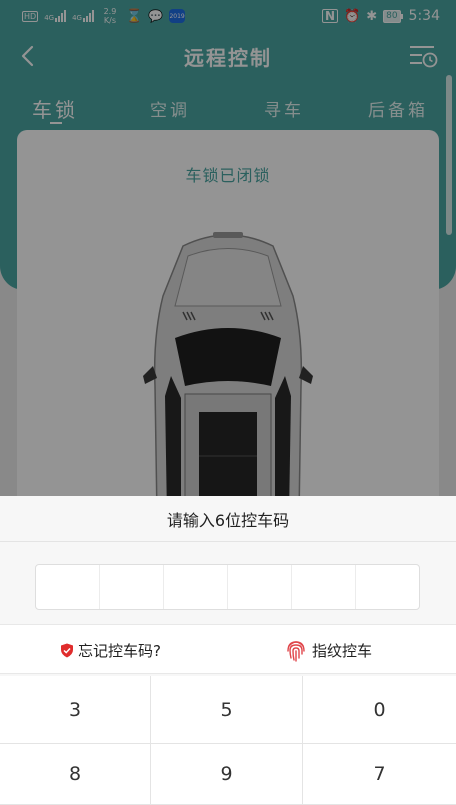 The image size is (456, 805). I want to click on option-row: 忘记控车码? 指纹控车, so click(228, 649).